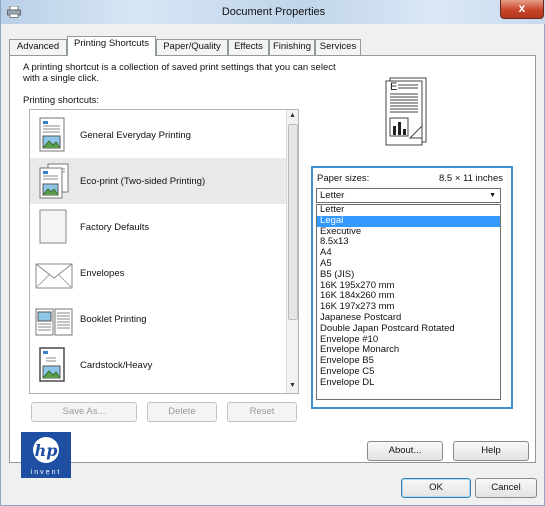 Image resolution: width=545 pixels, height=506 pixels. What do you see at coordinates (158, 273) in the screenshot?
I see `shortcut-envelopes: Envelopes` at bounding box center [158, 273].